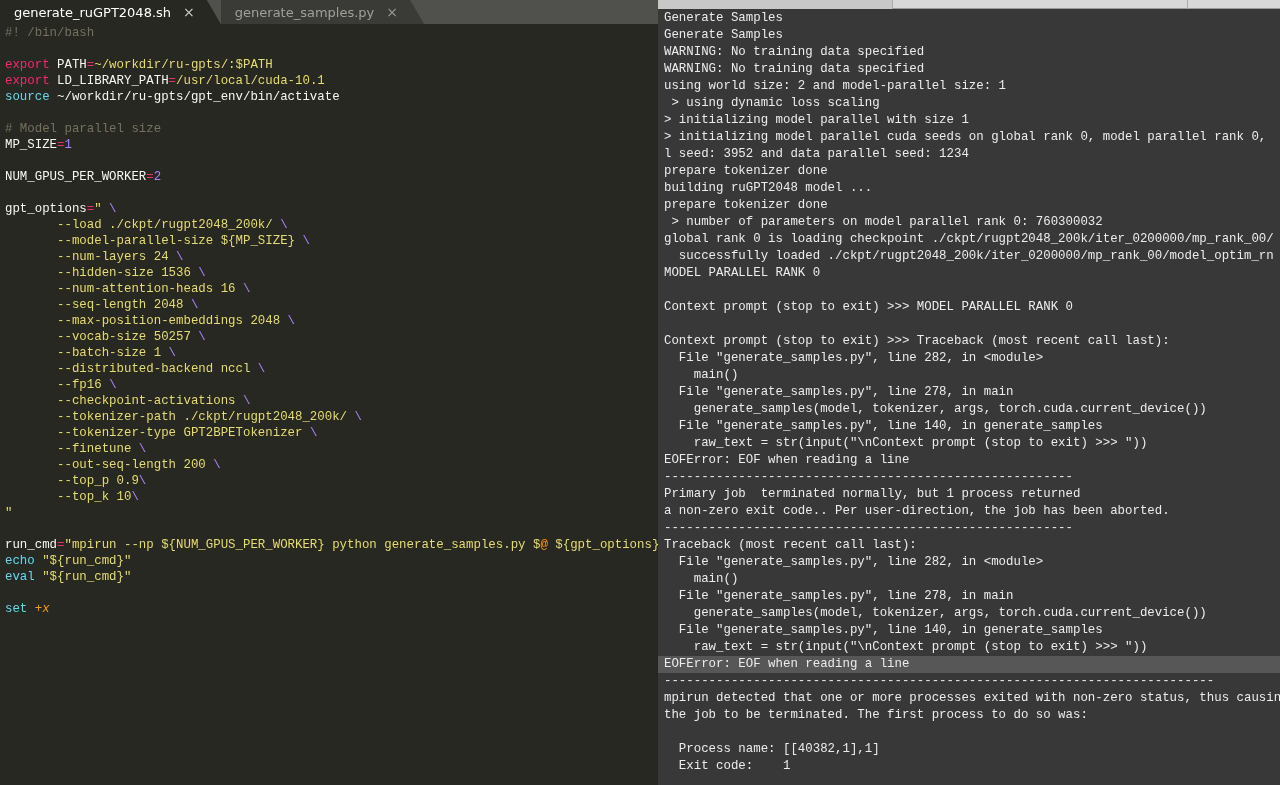 Image resolution: width=1280 pixels, height=785 pixels. Describe the element at coordinates (183, 241) in the screenshot. I see `code-line: --model-parallel-size ${MP_SIZE} \` at that location.